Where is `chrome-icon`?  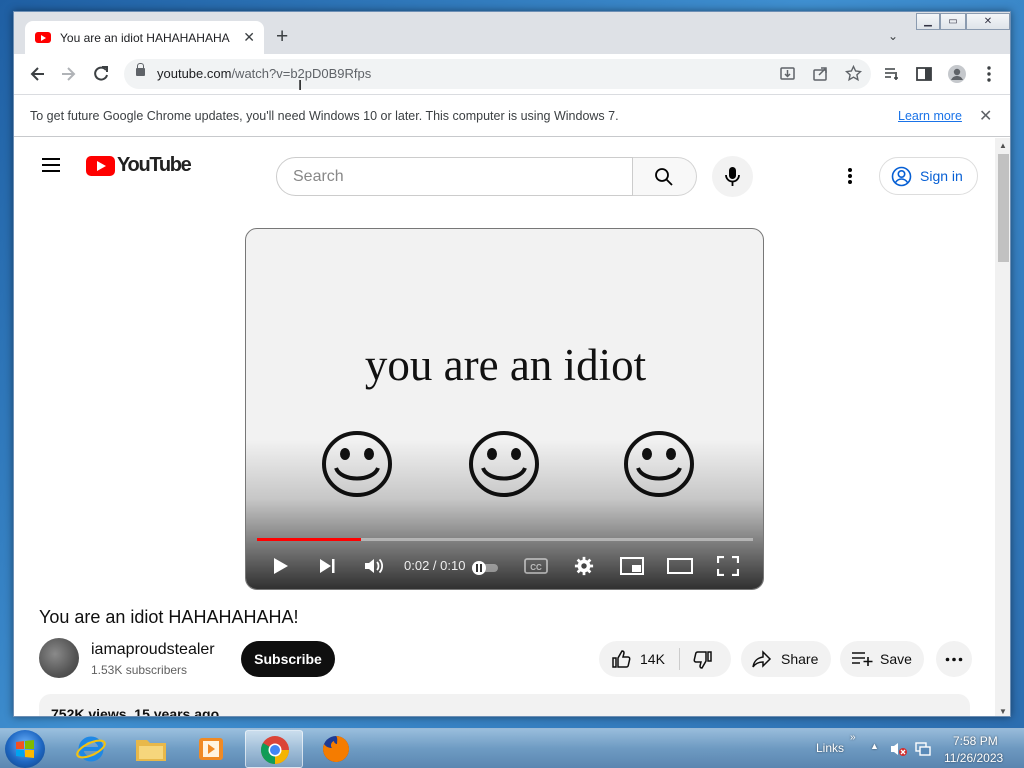 chrome-icon is located at coordinates (275, 750).